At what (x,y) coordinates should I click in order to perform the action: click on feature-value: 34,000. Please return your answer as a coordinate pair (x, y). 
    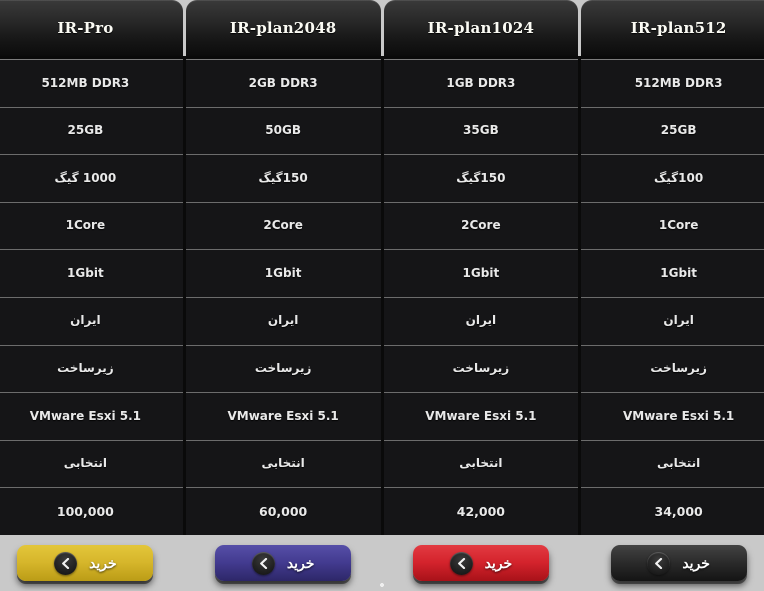
    Looking at the image, I should click on (678, 511).